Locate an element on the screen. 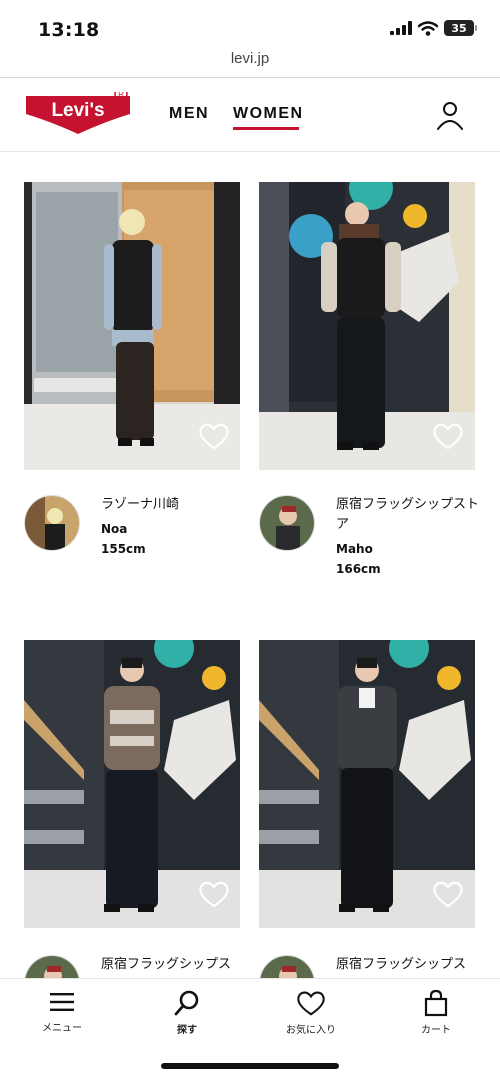 This screenshot has width=500, height=1080. battery-level: 35 is located at coordinates (459, 28).